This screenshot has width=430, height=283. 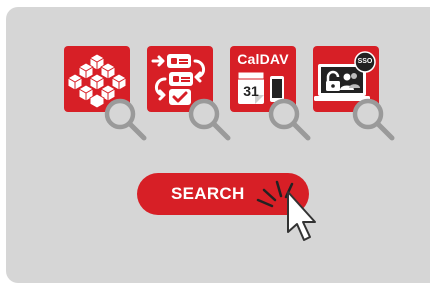 I want to click on sso-badge-label: SSO, so click(x=365, y=61).